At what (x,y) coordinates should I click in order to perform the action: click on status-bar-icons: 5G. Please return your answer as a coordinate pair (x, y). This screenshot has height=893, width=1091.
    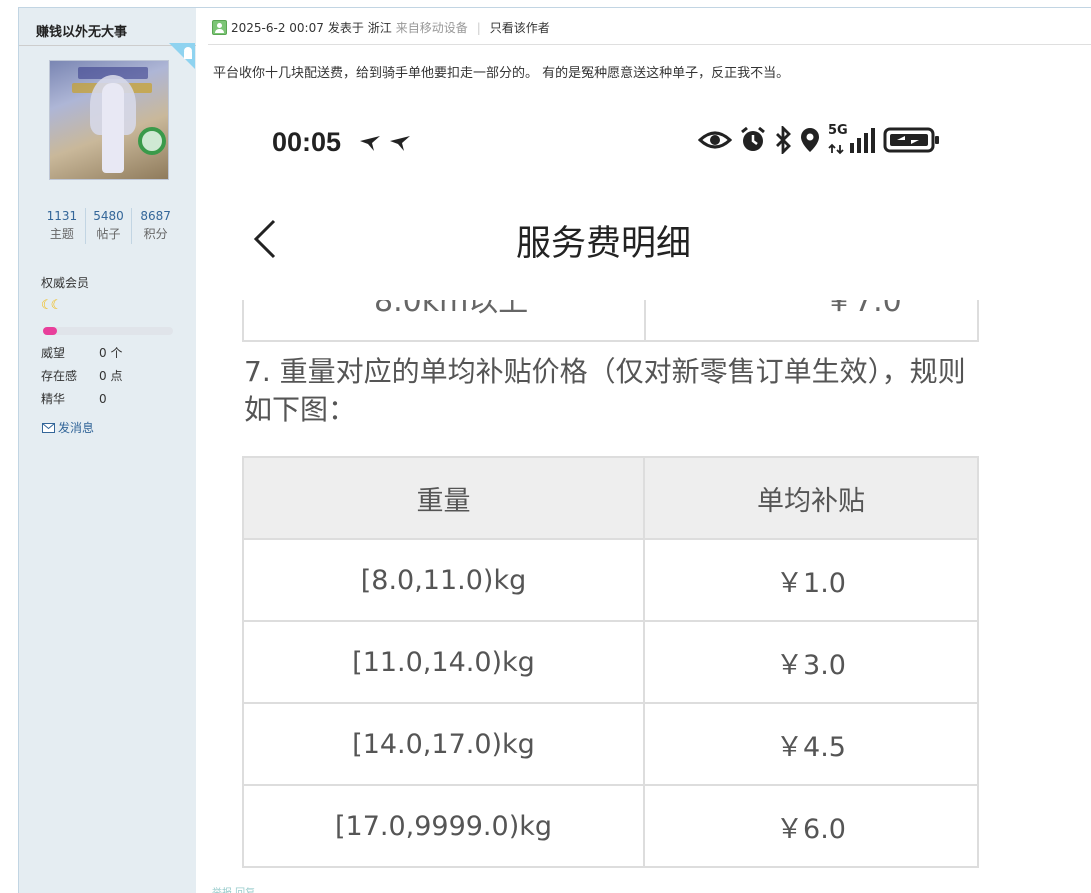
    Looking at the image, I should click on (819, 139).